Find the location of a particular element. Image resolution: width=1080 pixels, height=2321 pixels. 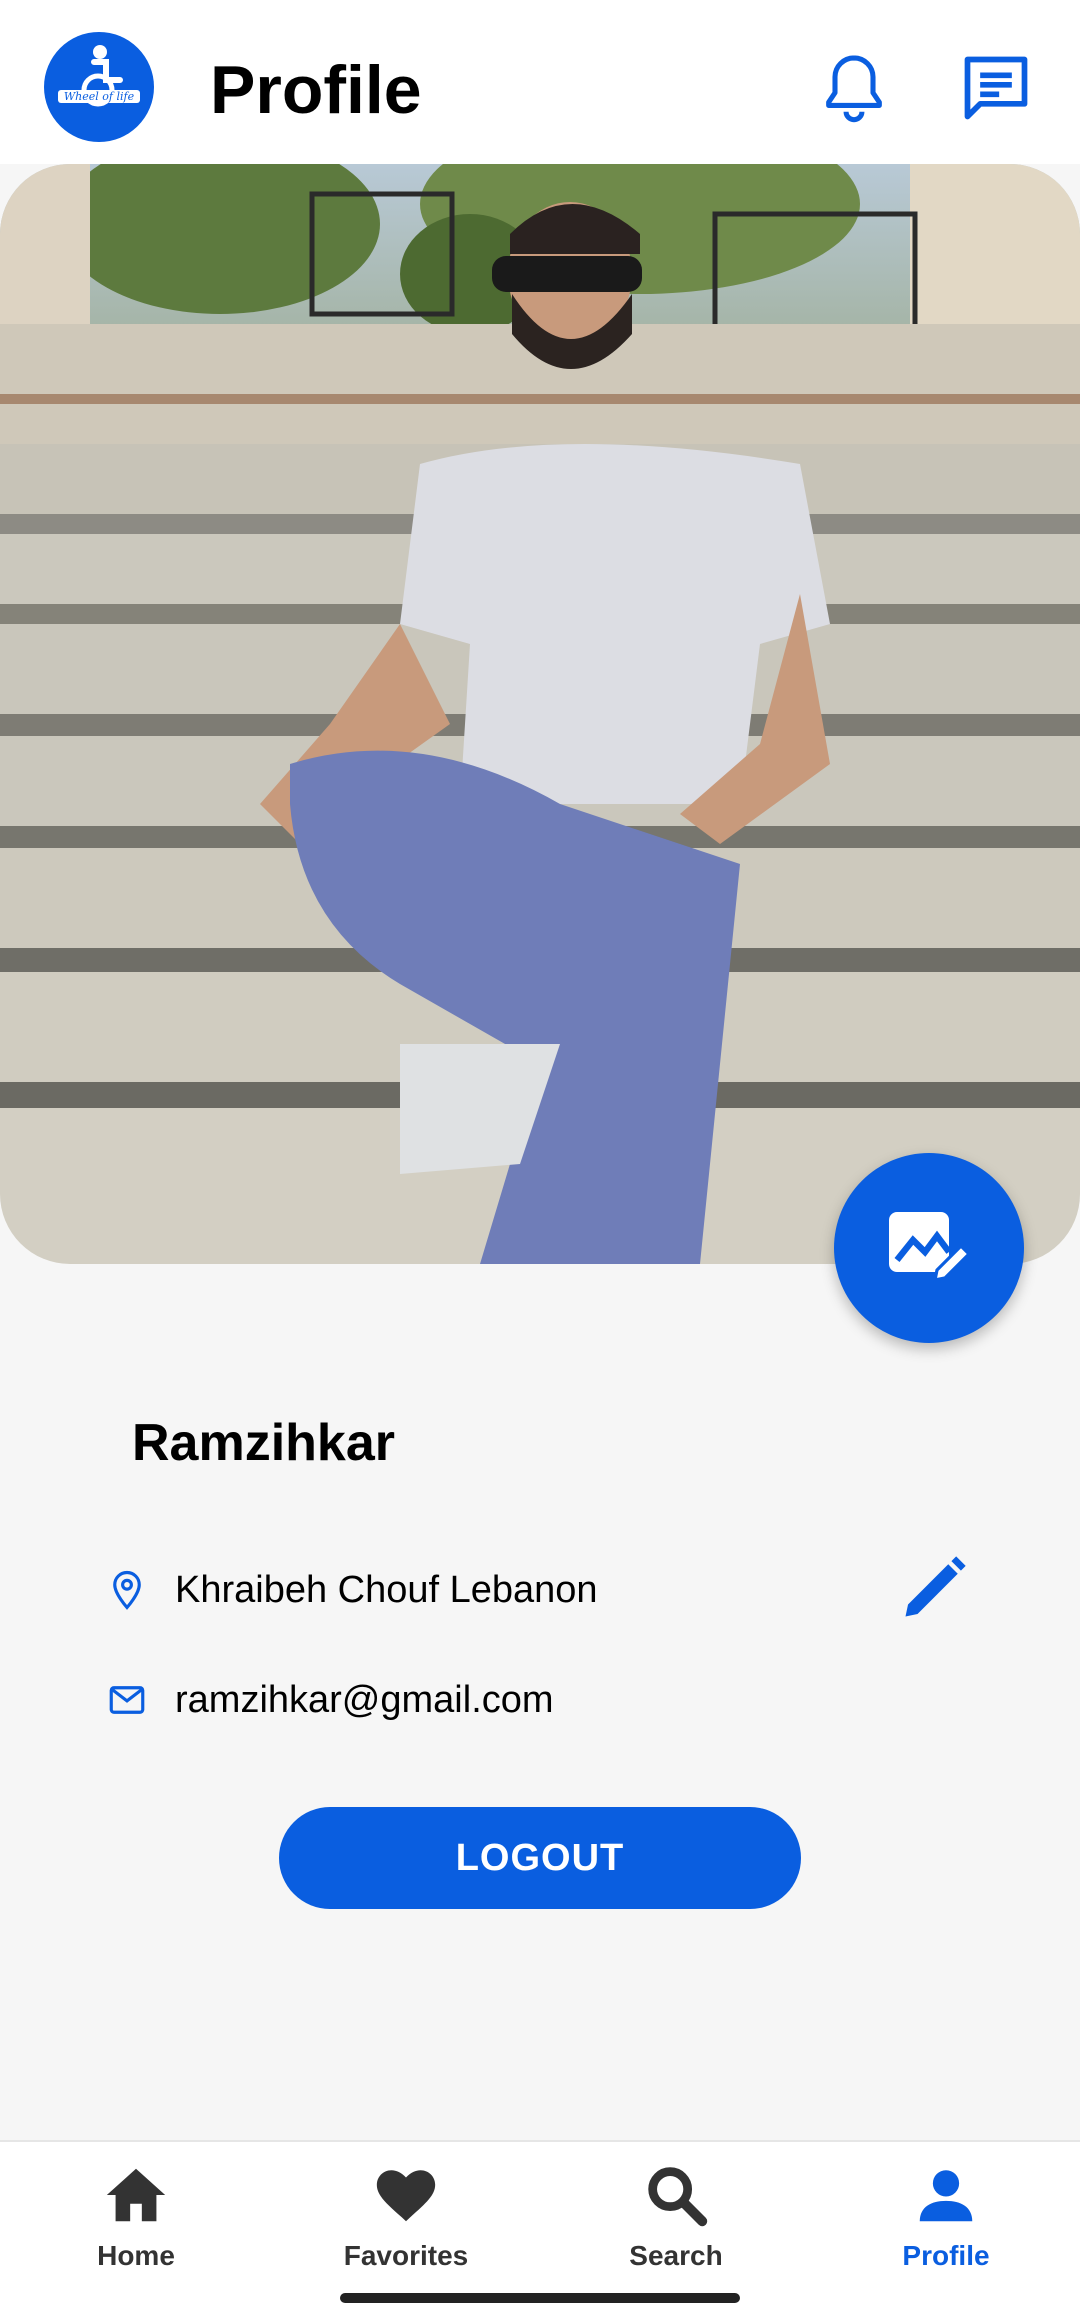

nav-item-profile: Profile is located at coordinates (946, 2220).